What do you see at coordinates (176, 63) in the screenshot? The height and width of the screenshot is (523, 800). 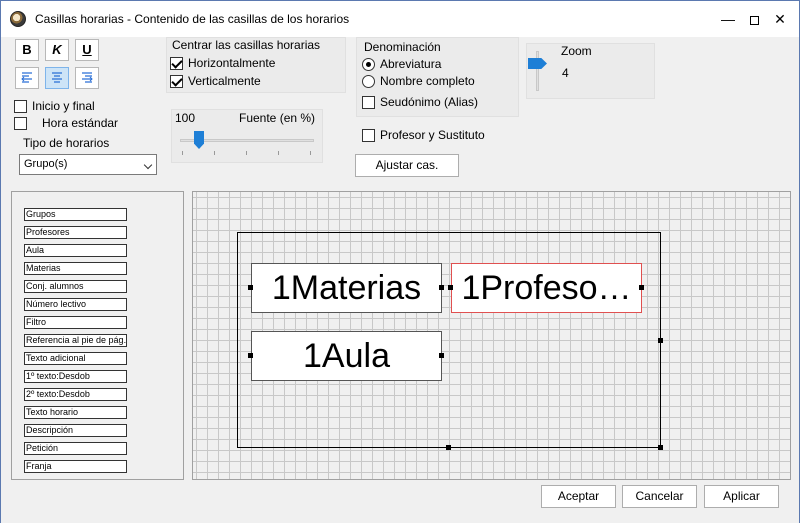 I see `horizontal-checkbox` at bounding box center [176, 63].